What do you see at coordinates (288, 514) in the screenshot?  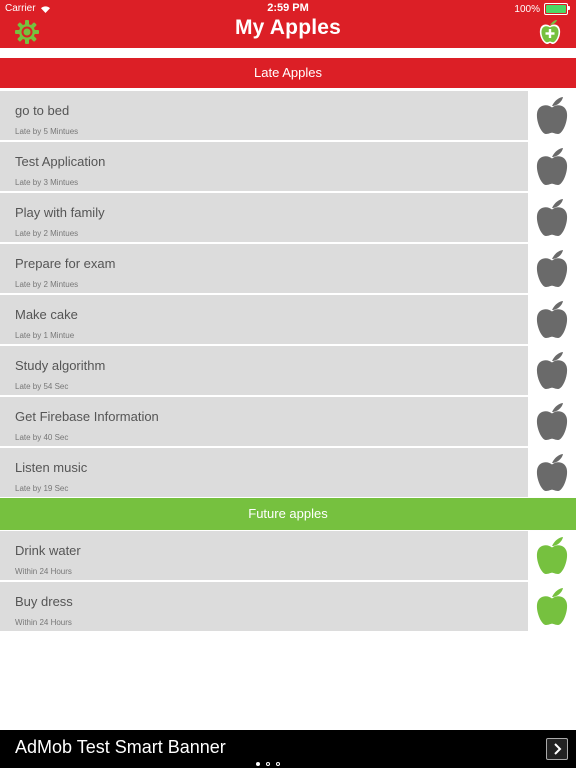 I see `future-apples-header: Future apples` at bounding box center [288, 514].